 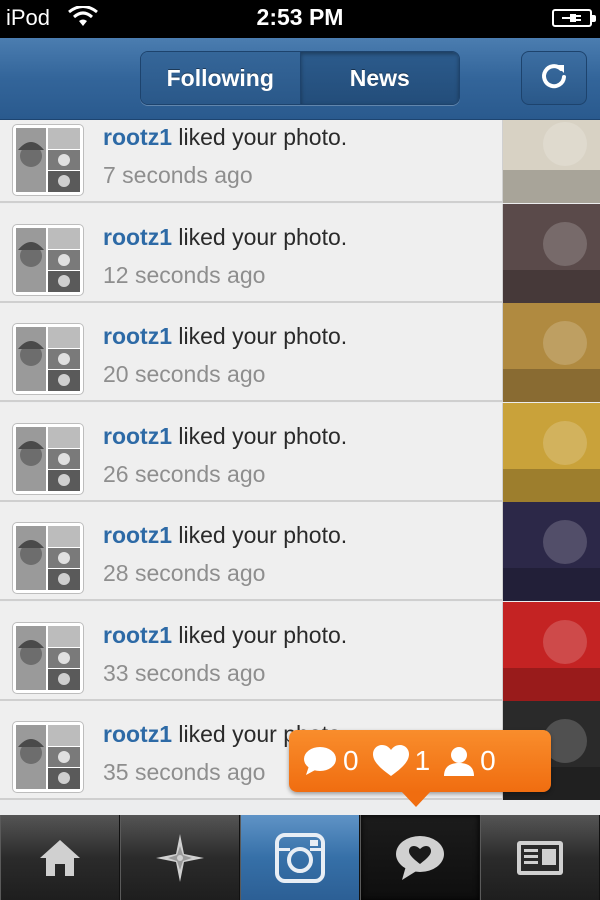 I want to click on timestamp: 35 seconds ago, so click(x=184, y=772).